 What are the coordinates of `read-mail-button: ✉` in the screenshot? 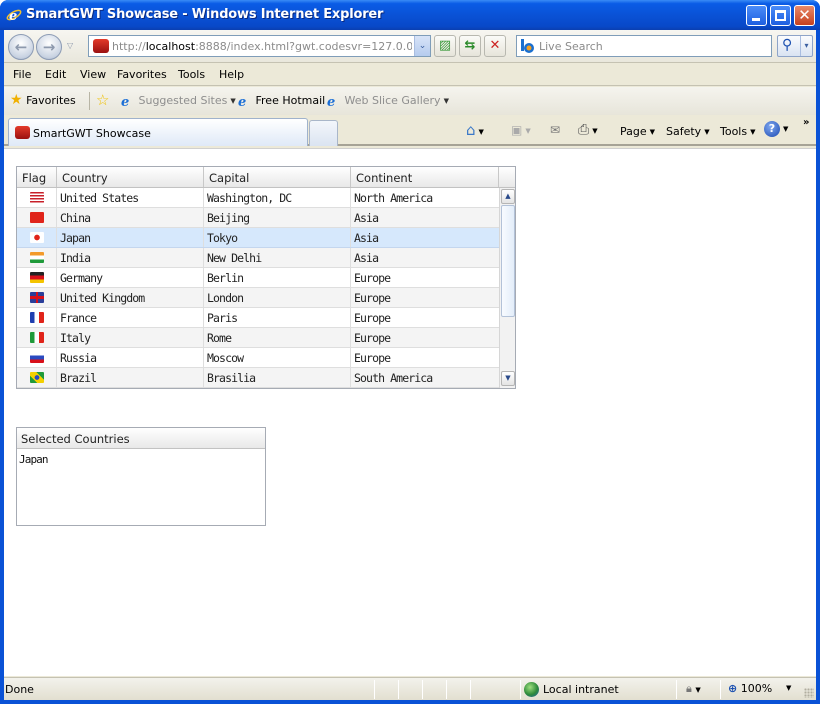 It's located at (555, 130).